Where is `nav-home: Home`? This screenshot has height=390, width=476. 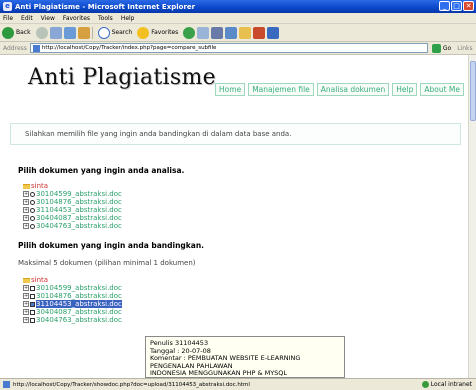
nav-home: Home is located at coordinates (230, 89).